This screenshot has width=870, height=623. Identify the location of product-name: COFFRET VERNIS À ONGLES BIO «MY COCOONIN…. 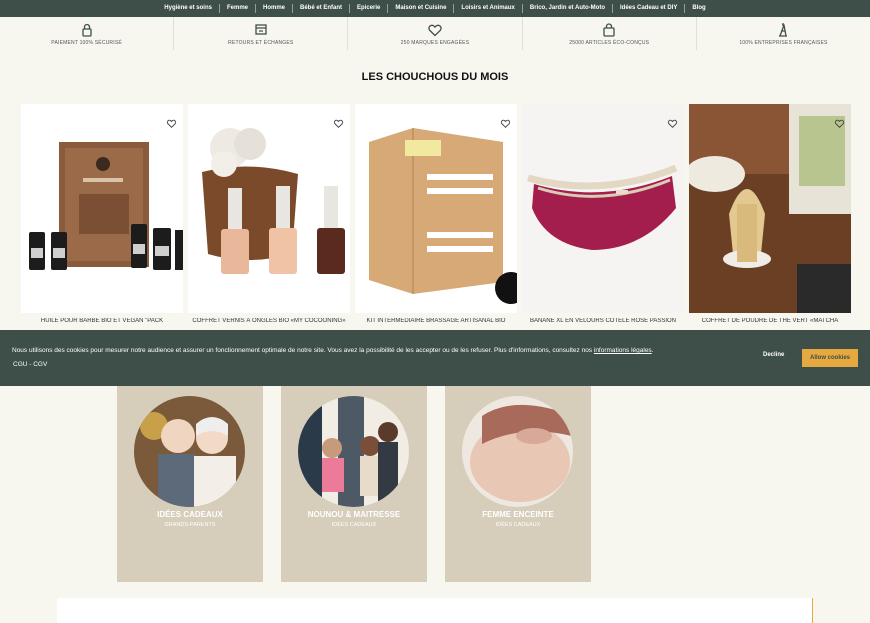
(269, 321).